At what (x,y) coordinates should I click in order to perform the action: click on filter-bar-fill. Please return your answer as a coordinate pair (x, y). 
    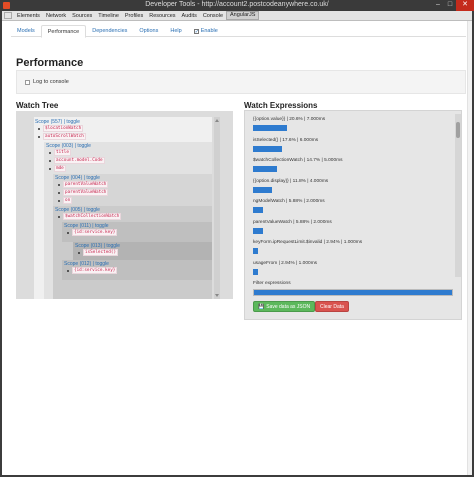
    Looking at the image, I should click on (353, 292).